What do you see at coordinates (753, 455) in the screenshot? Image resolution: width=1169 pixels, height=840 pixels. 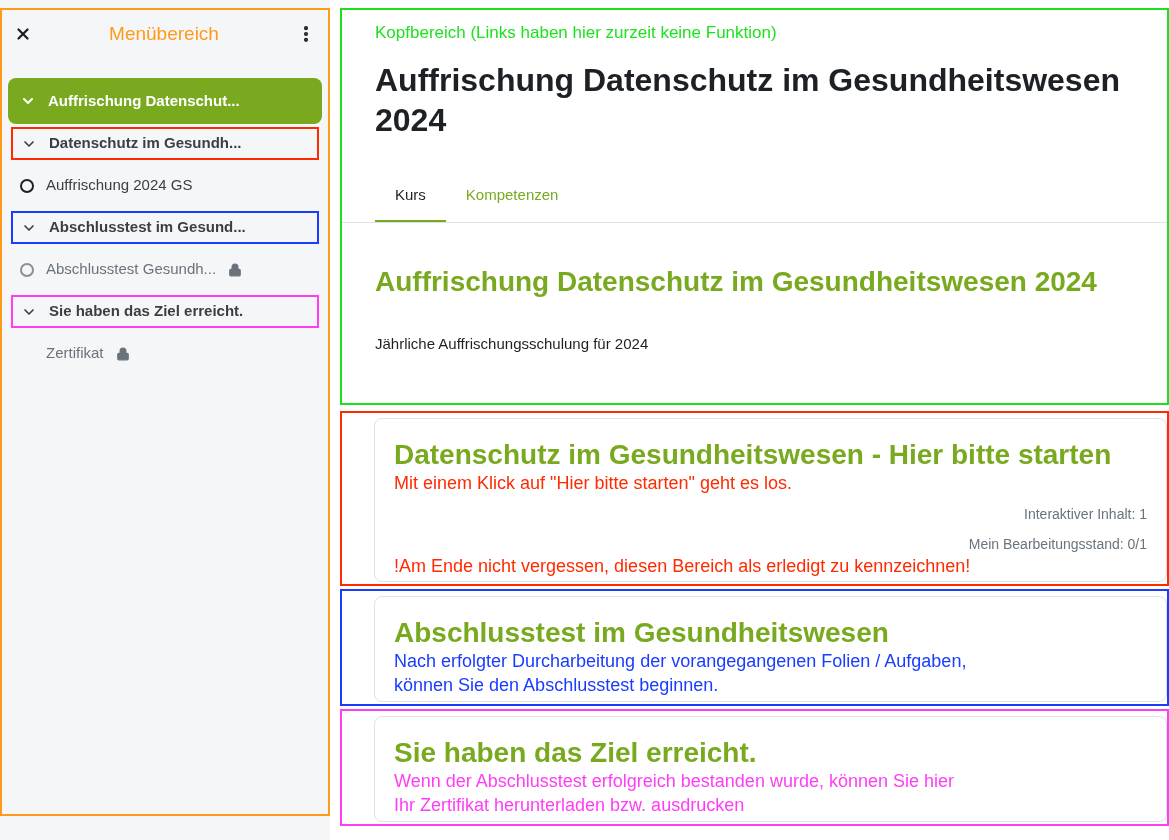 I see `section-title: Datenschutz im Gesundheitswesen - Hier bitte starten` at bounding box center [753, 455].